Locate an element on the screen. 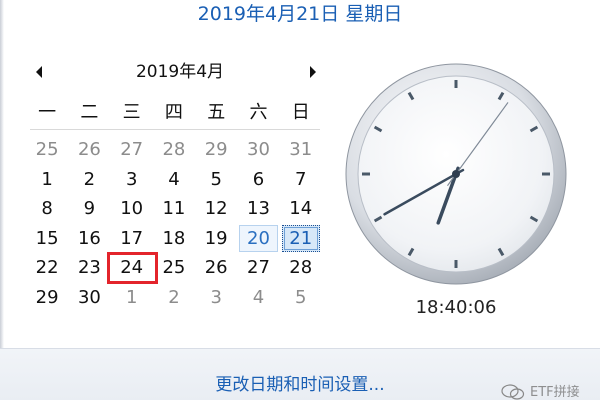 The height and width of the screenshot is (400, 600). calendar-day: 19 is located at coordinates (216, 239).